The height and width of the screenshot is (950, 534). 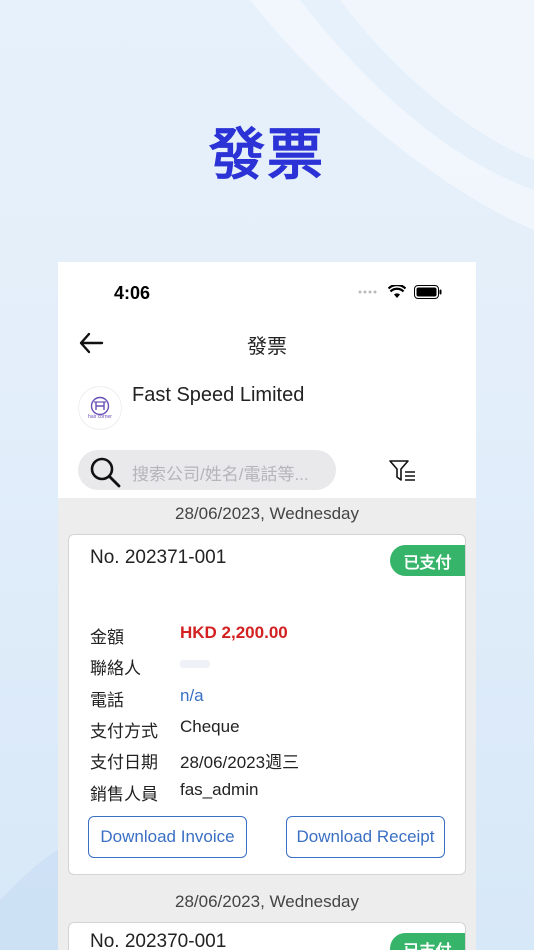 What do you see at coordinates (124, 794) in the screenshot?
I see `salesperson-label: 銷售人員` at bounding box center [124, 794].